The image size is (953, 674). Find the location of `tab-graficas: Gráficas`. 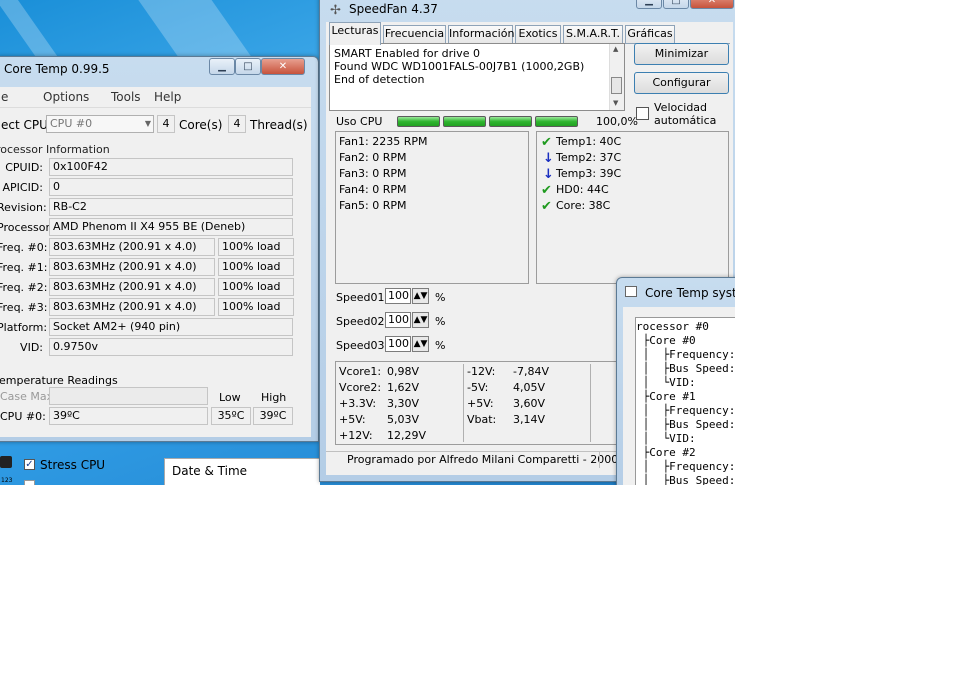

tab-graficas: Gráficas is located at coordinates (650, 34).